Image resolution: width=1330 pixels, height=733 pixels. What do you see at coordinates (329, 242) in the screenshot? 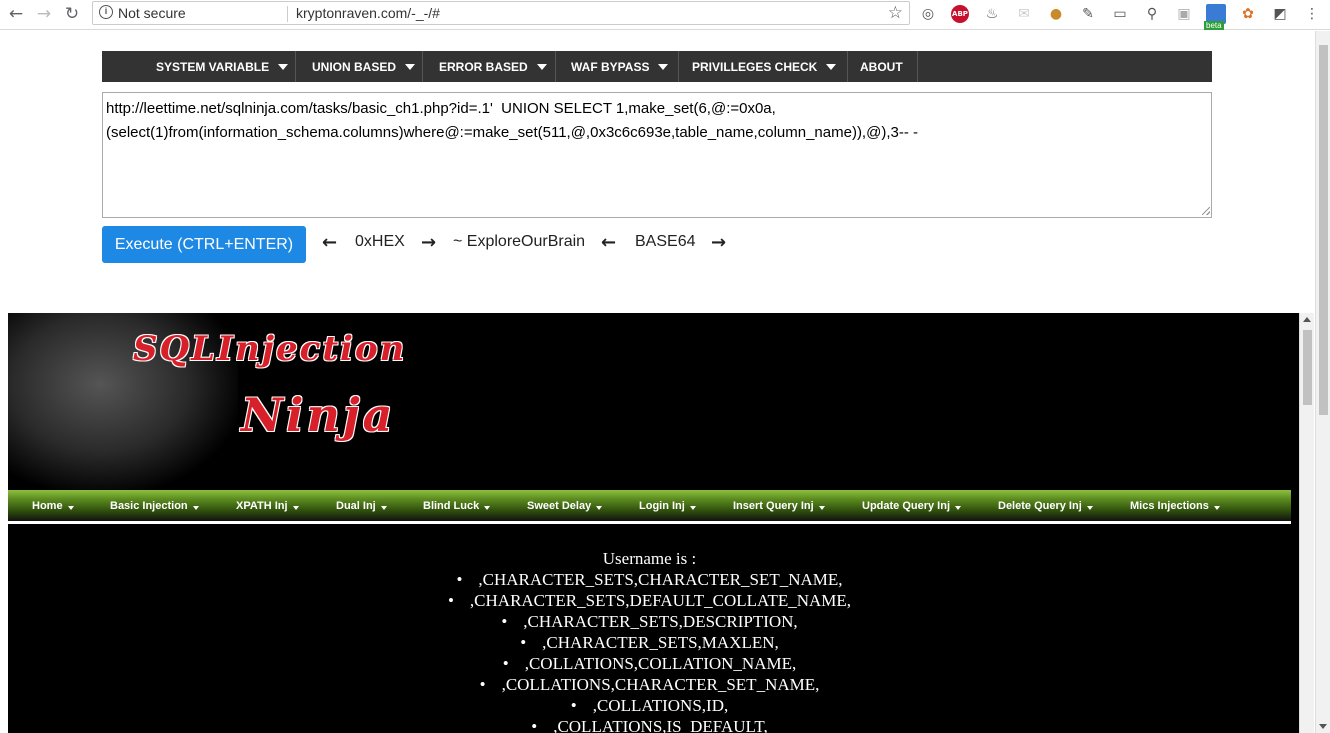
I see `hex-decode-arrow-icon: ←` at bounding box center [329, 242].